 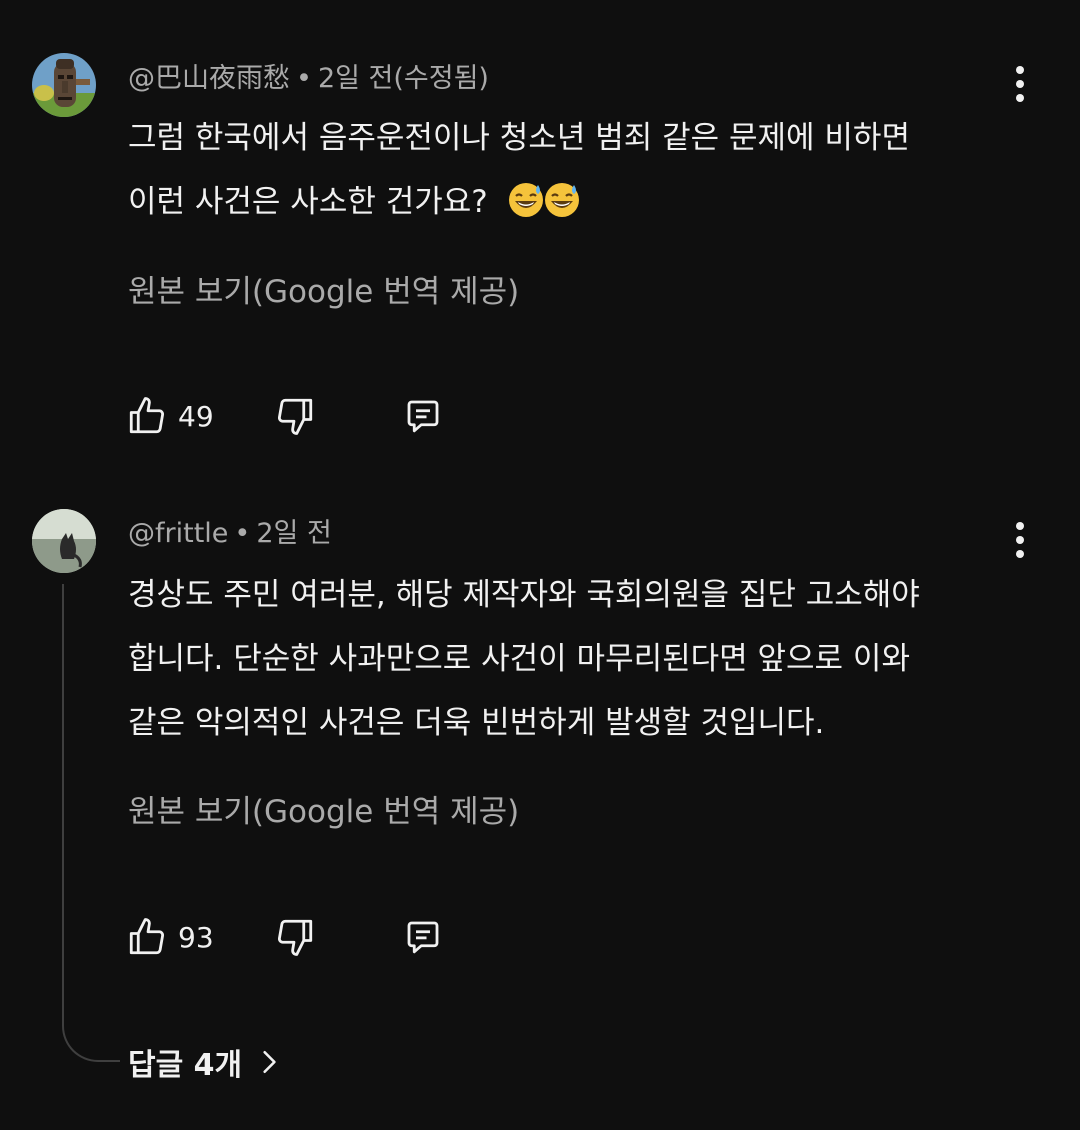 What do you see at coordinates (196, 416) in the screenshot?
I see `like-count: 49` at bounding box center [196, 416].